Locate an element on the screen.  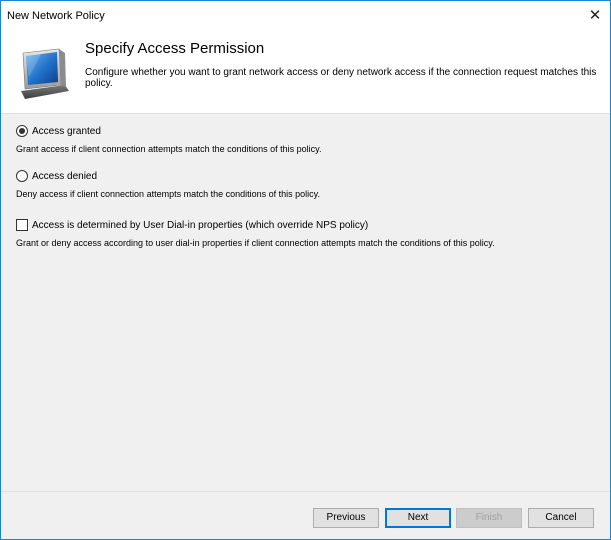
dialin-properties-checkbox is located at coordinates (22, 225).